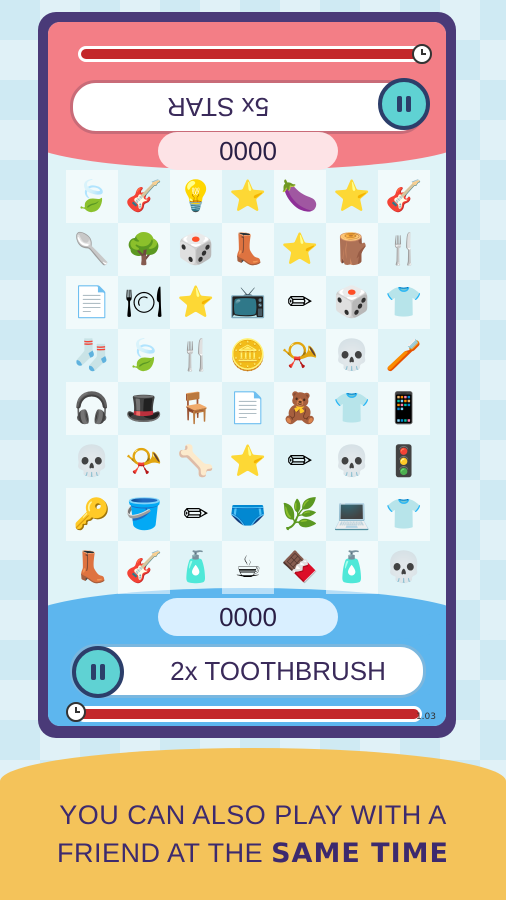 The width and height of the screenshot is (506, 900). I want to click on grid-cell: 💻, so click(352, 514).